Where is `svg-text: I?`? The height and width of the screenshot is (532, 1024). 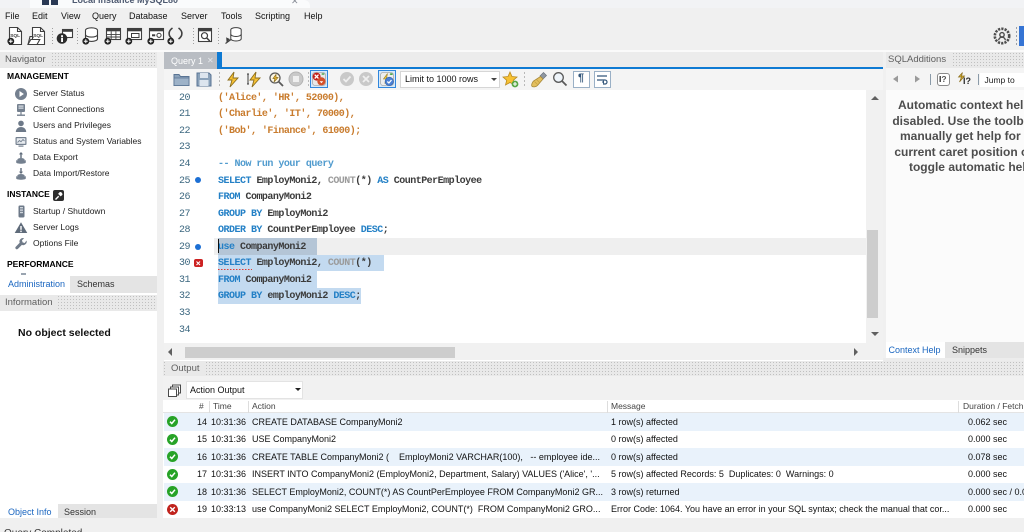 svg-text: I? is located at coordinates (967, 81).